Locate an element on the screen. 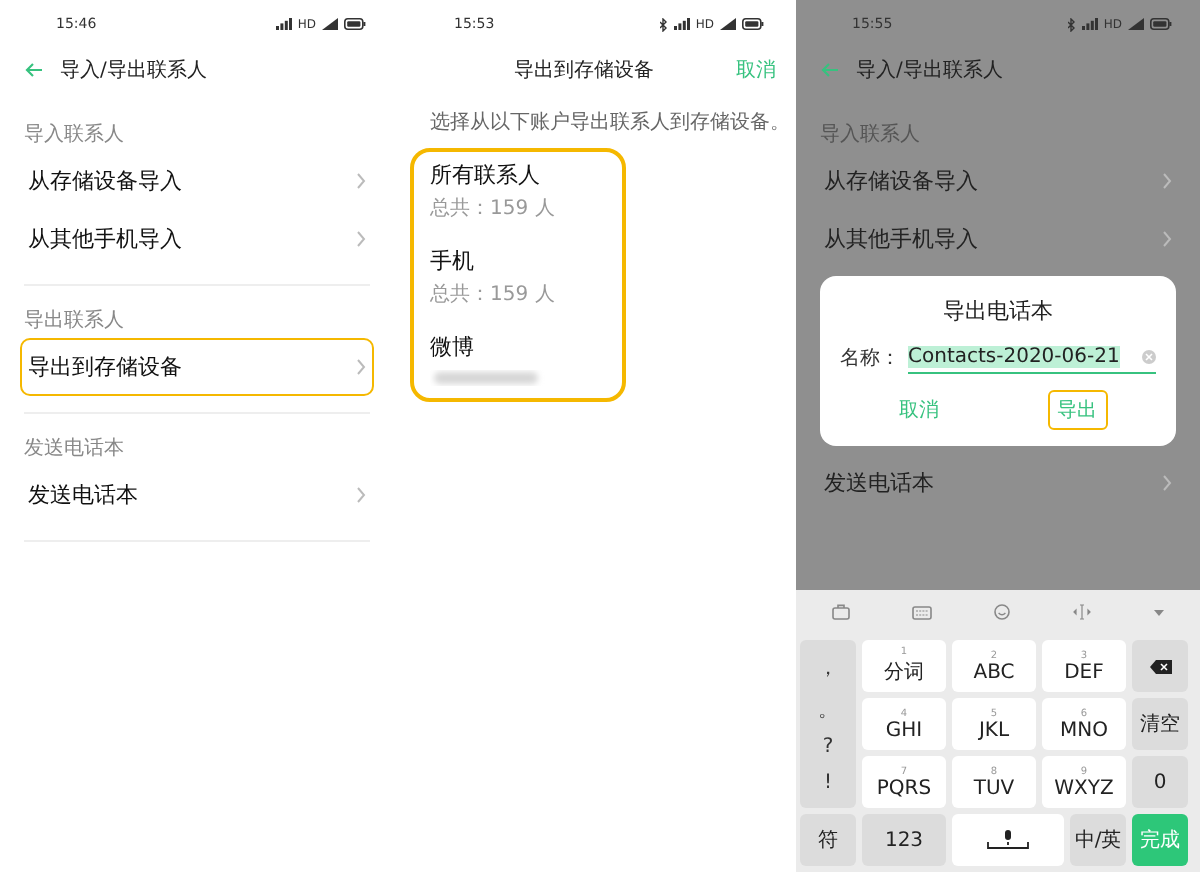 The height and width of the screenshot is (872, 1200). cursor-icon is located at coordinates (1082, 612).